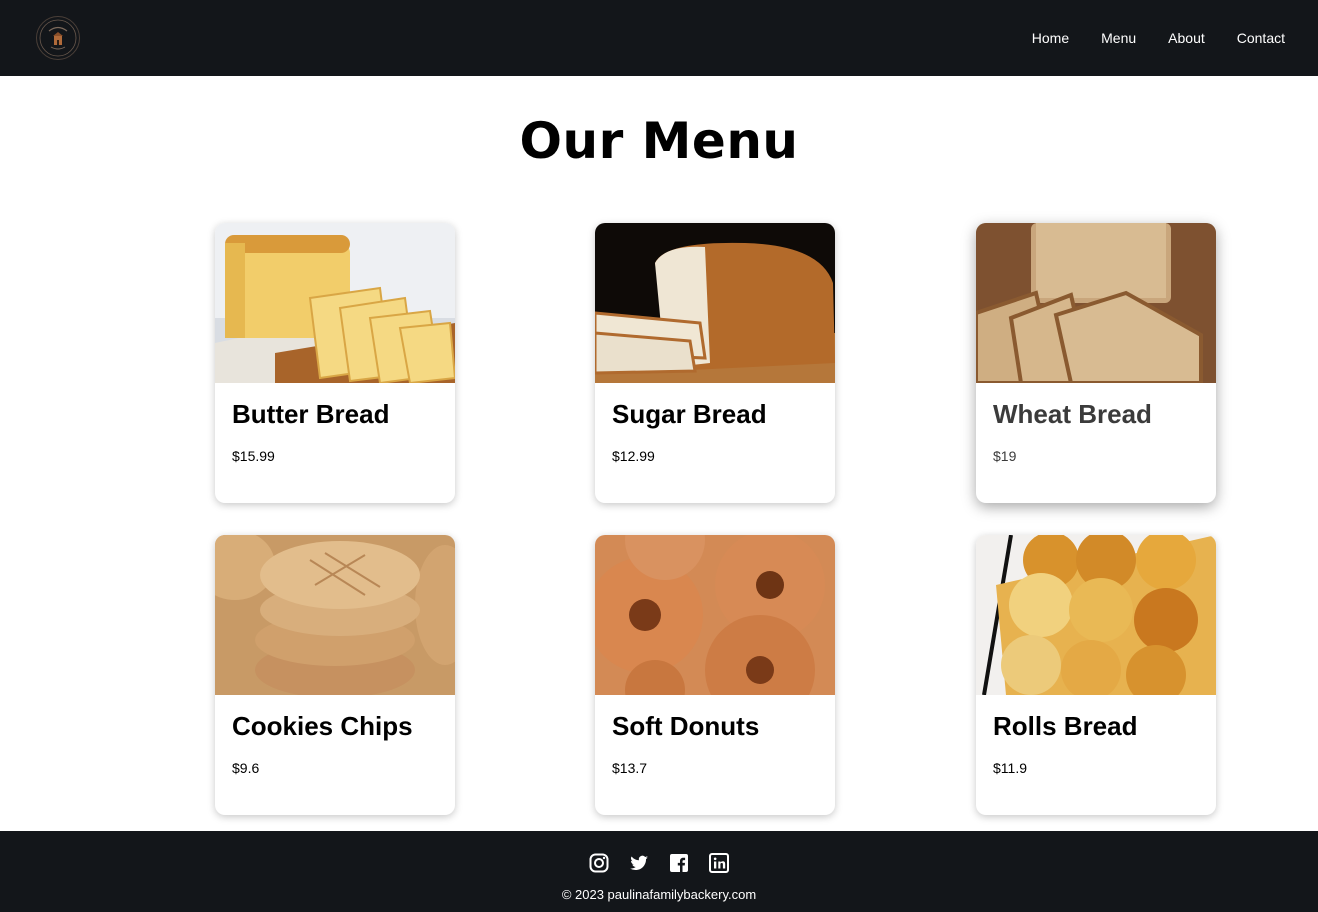 The height and width of the screenshot is (912, 1318). I want to click on donuts-image, so click(715, 615).